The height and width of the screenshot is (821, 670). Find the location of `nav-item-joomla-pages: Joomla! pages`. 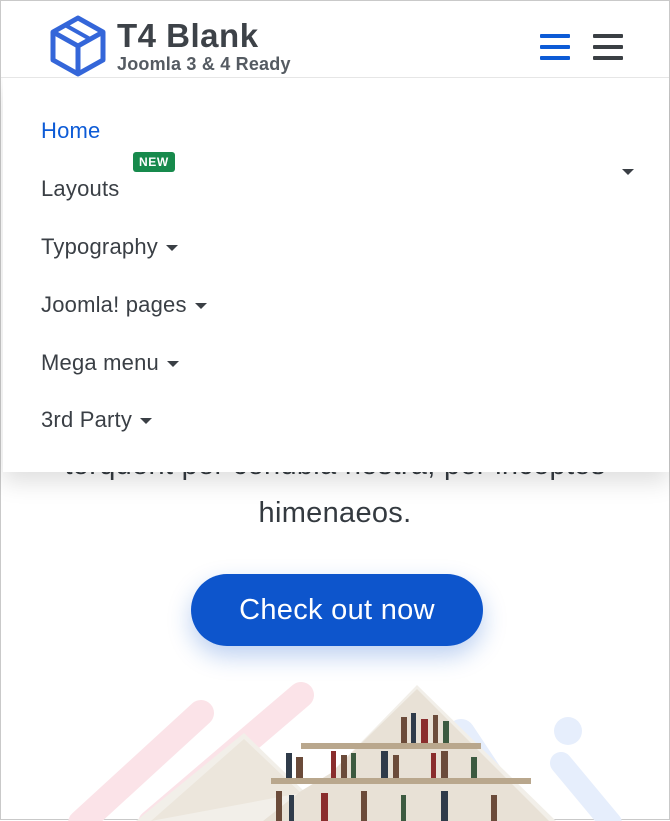

nav-item-joomla-pages: Joomla! pages is located at coordinates (124, 305).